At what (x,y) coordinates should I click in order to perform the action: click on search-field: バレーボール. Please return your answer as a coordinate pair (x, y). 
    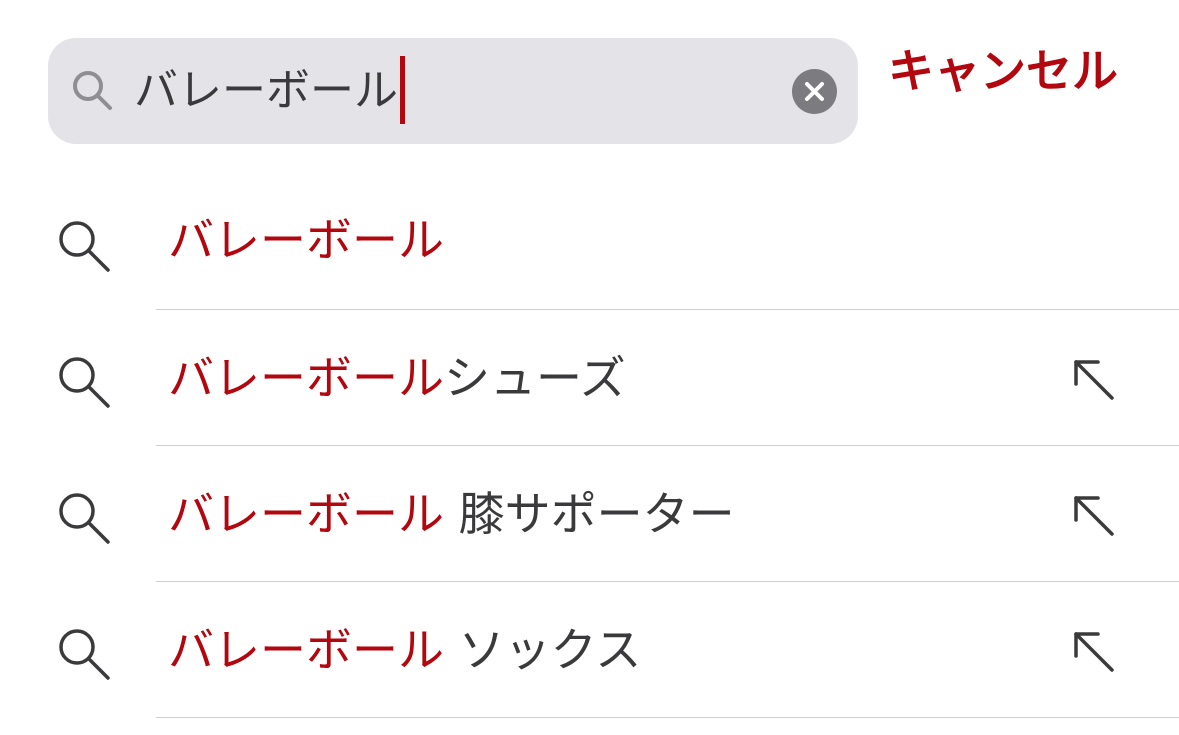
    Looking at the image, I should click on (453, 91).